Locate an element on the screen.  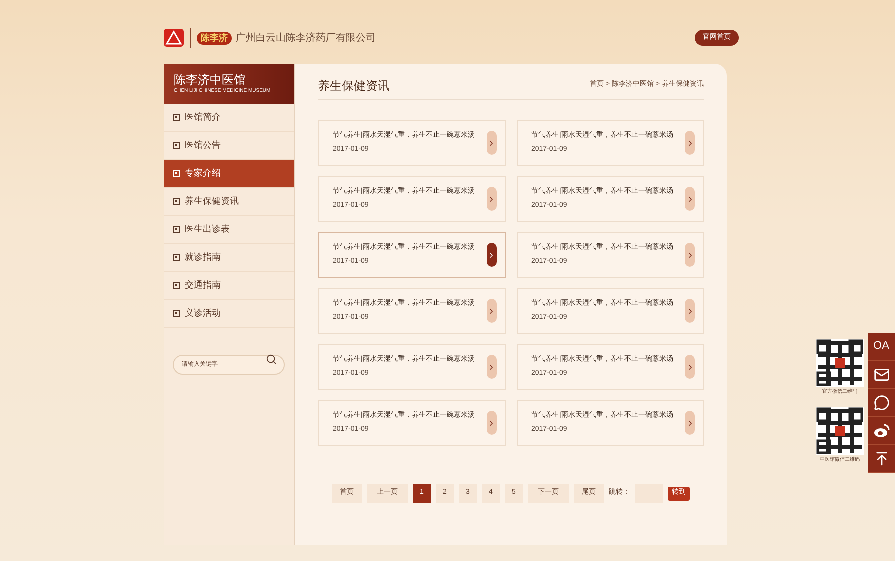
back-to-top-icon is located at coordinates (882, 458).